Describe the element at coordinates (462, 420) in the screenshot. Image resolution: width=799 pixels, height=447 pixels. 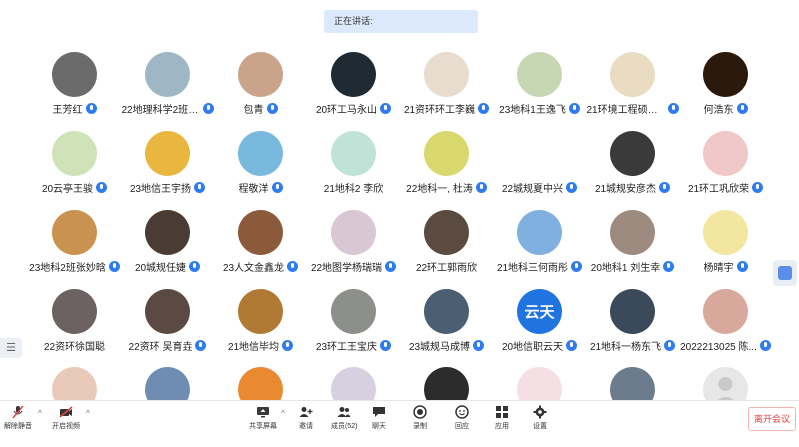
I see `reaction-button: 回应` at that location.